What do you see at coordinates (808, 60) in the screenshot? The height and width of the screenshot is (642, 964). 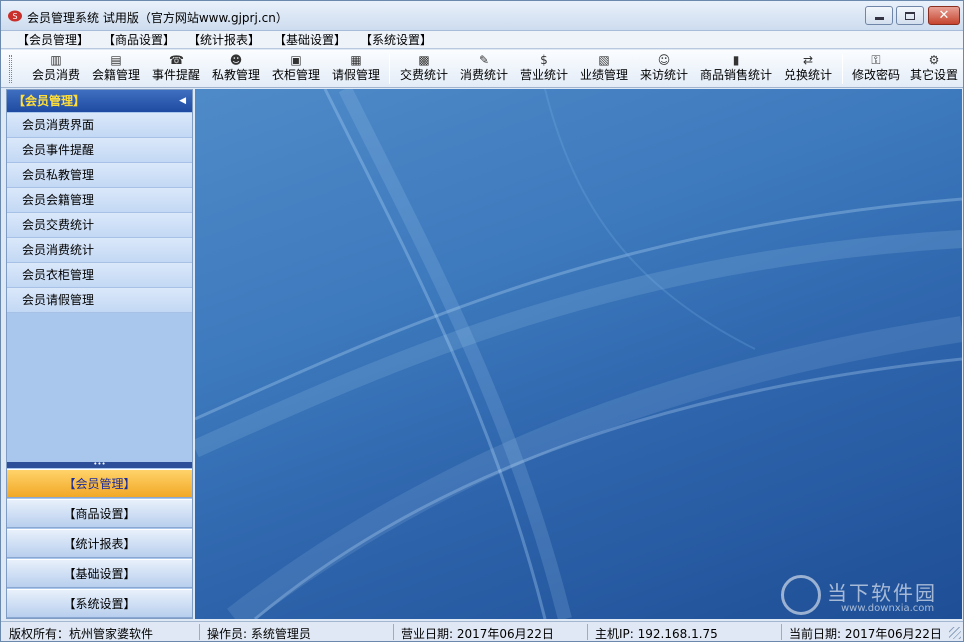 I see `exchange-icon: ⇄` at bounding box center [808, 60].